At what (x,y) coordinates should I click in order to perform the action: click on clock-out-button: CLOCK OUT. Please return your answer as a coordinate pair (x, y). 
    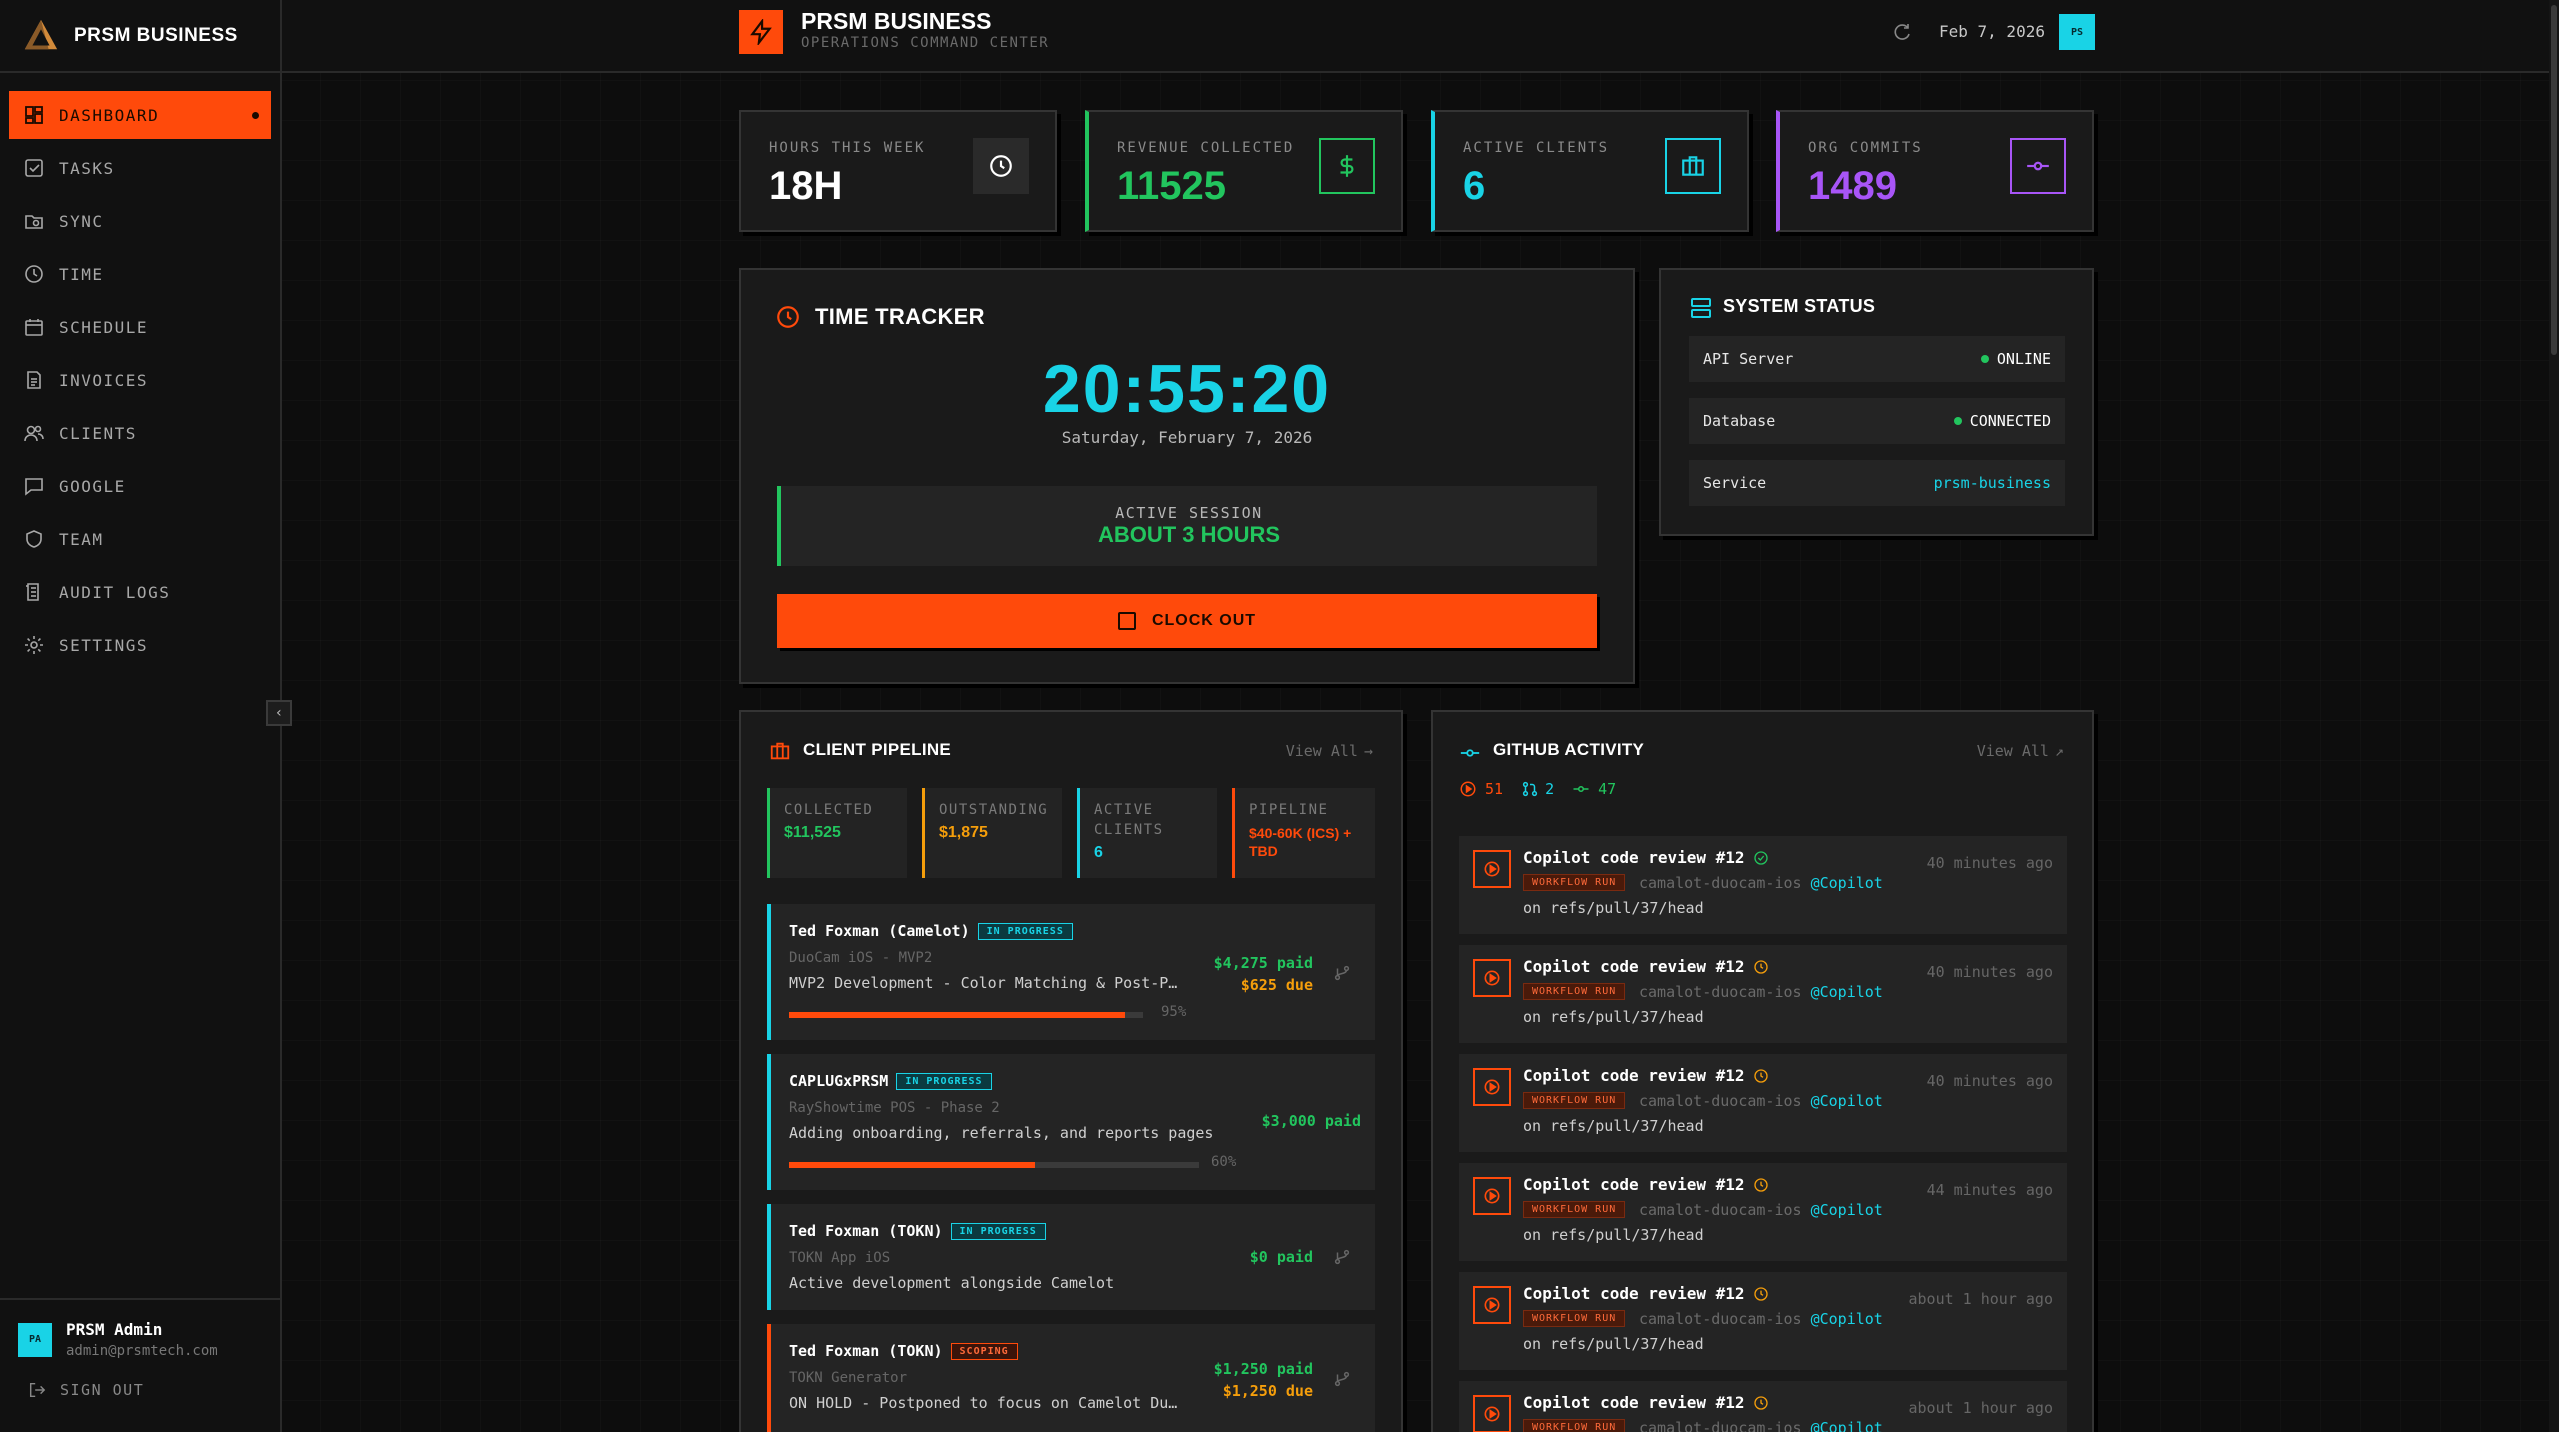
    Looking at the image, I should click on (1187, 621).